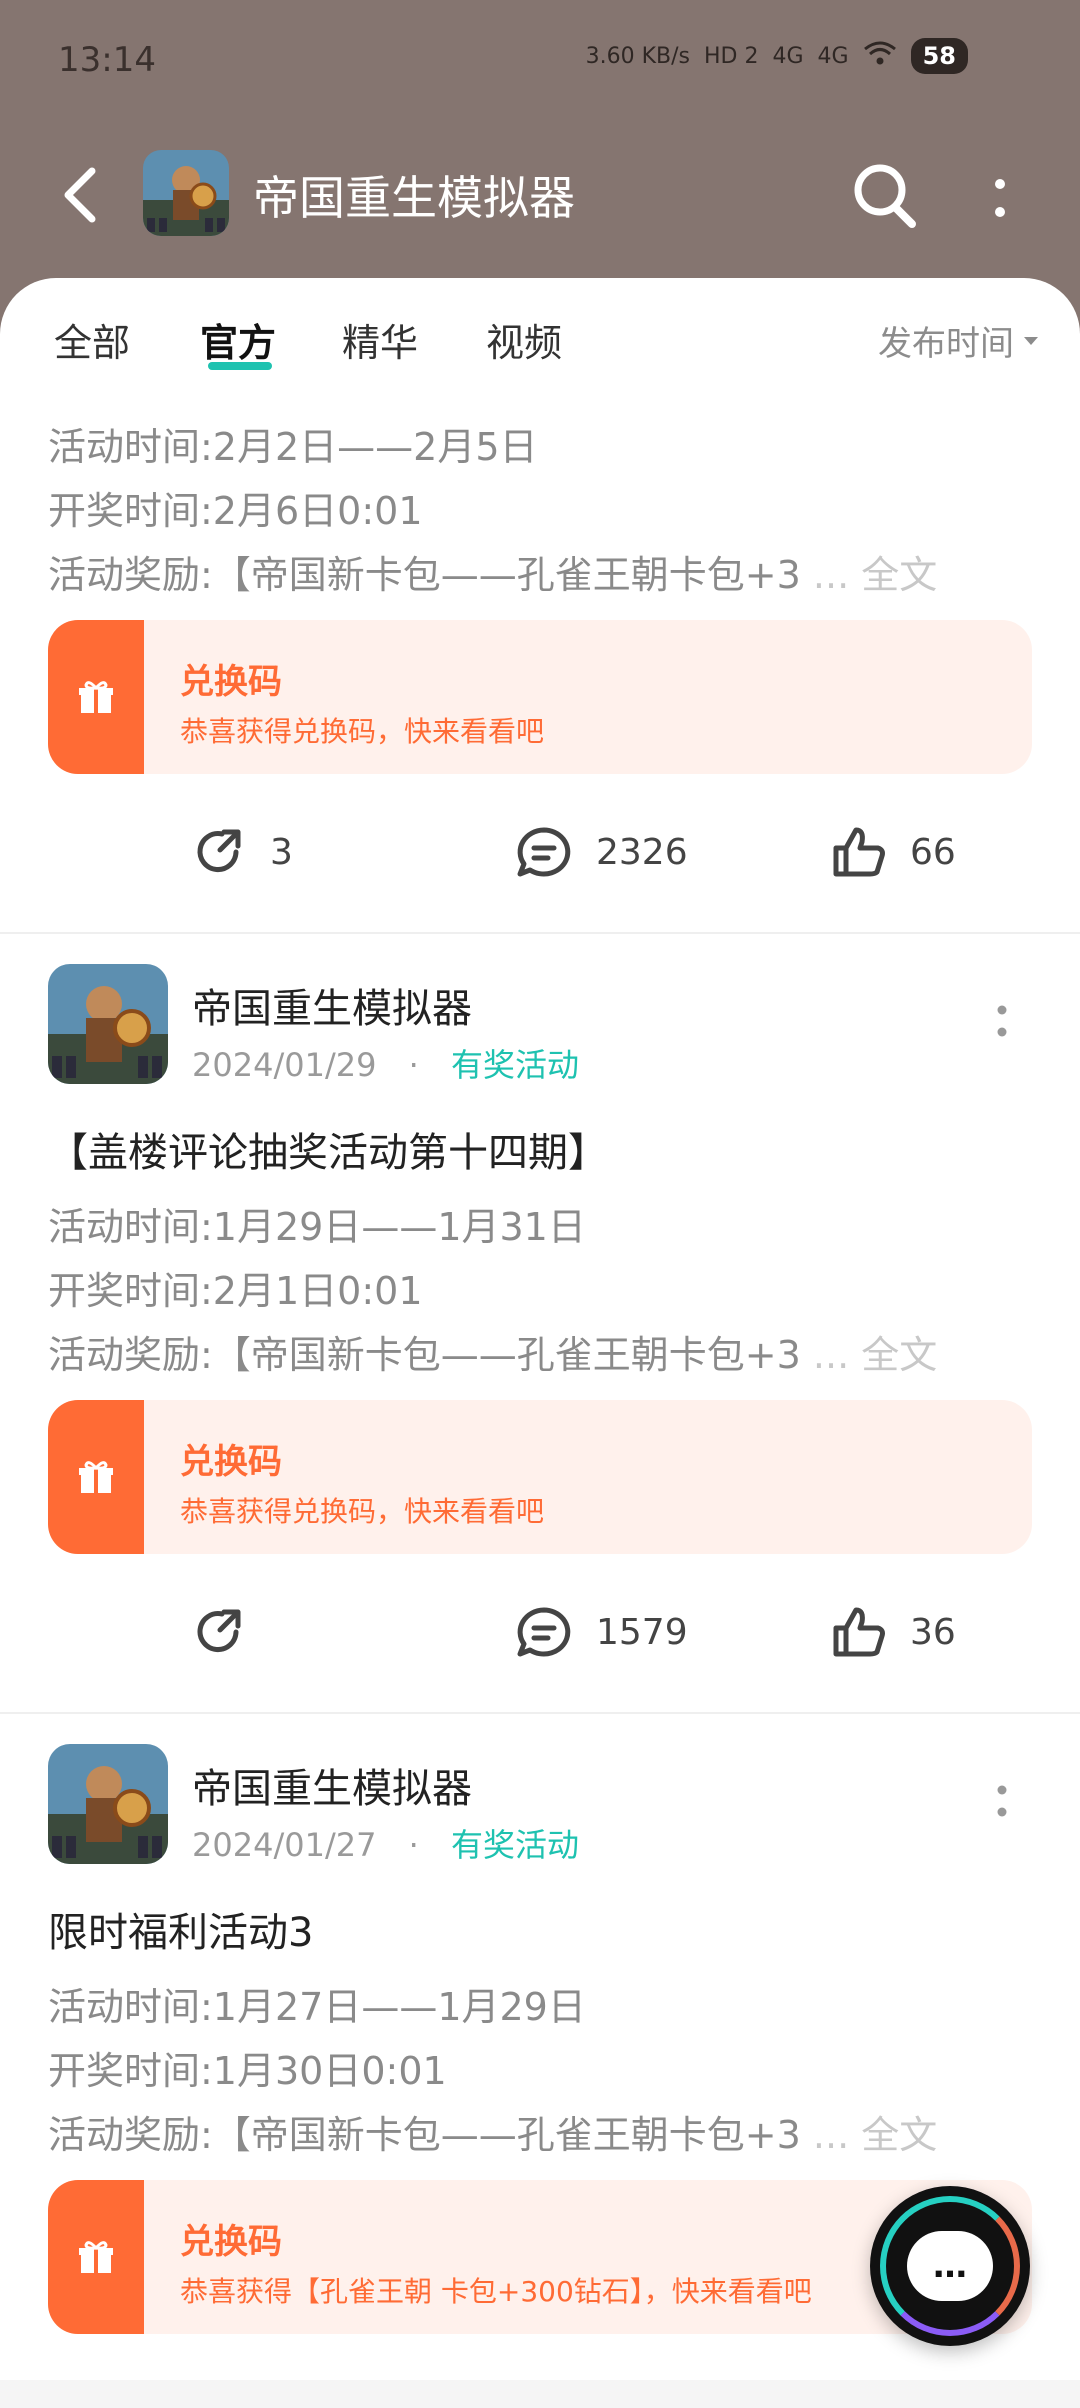 This screenshot has height=2408, width=1080. Describe the element at coordinates (317, 2007) in the screenshot. I see `post-line-activity-time: 活动时间:1月27日——1月29日` at that location.